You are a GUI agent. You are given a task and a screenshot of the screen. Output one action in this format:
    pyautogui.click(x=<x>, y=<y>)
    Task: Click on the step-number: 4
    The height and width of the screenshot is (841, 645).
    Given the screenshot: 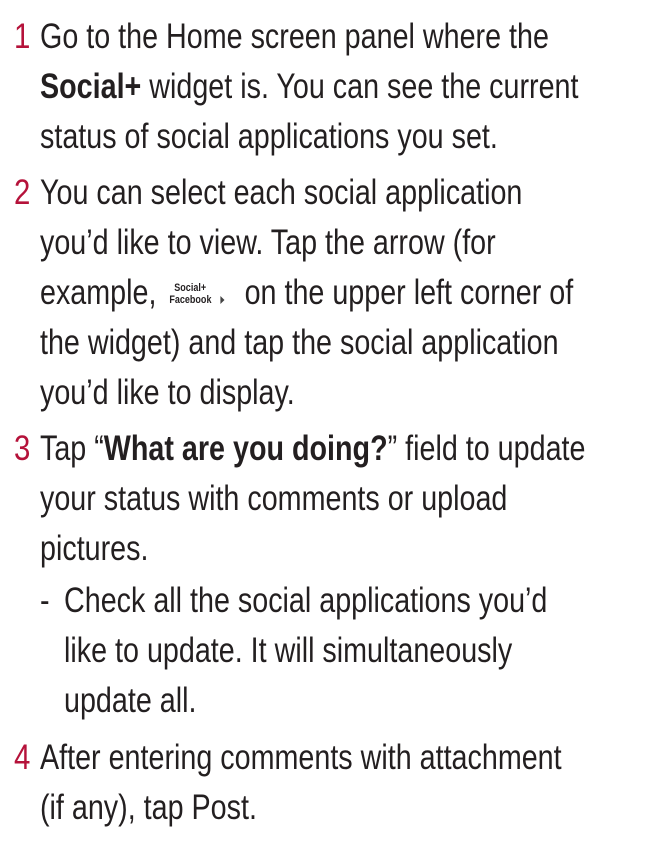 What is the action you would take?
    pyautogui.click(x=22, y=757)
    